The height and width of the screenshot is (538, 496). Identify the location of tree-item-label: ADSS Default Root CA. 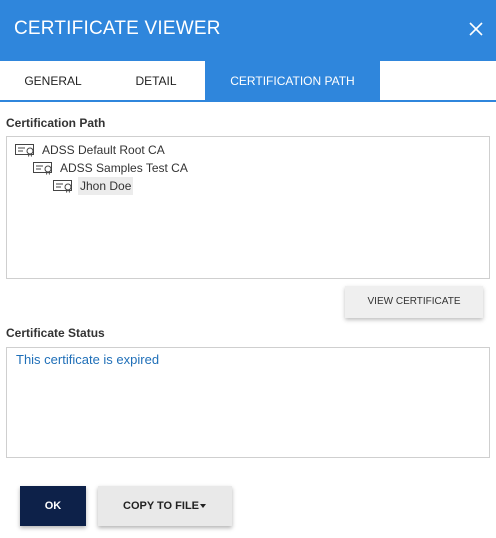
(103, 150).